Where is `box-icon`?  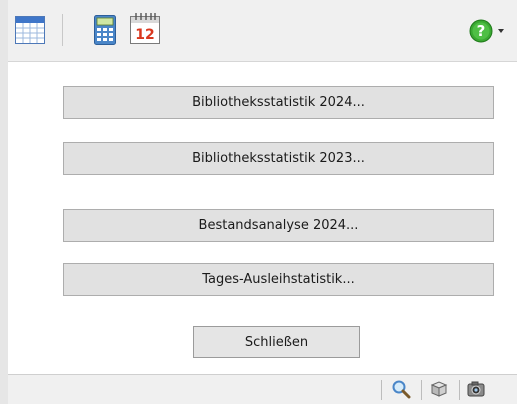 box-icon is located at coordinates (439, 389).